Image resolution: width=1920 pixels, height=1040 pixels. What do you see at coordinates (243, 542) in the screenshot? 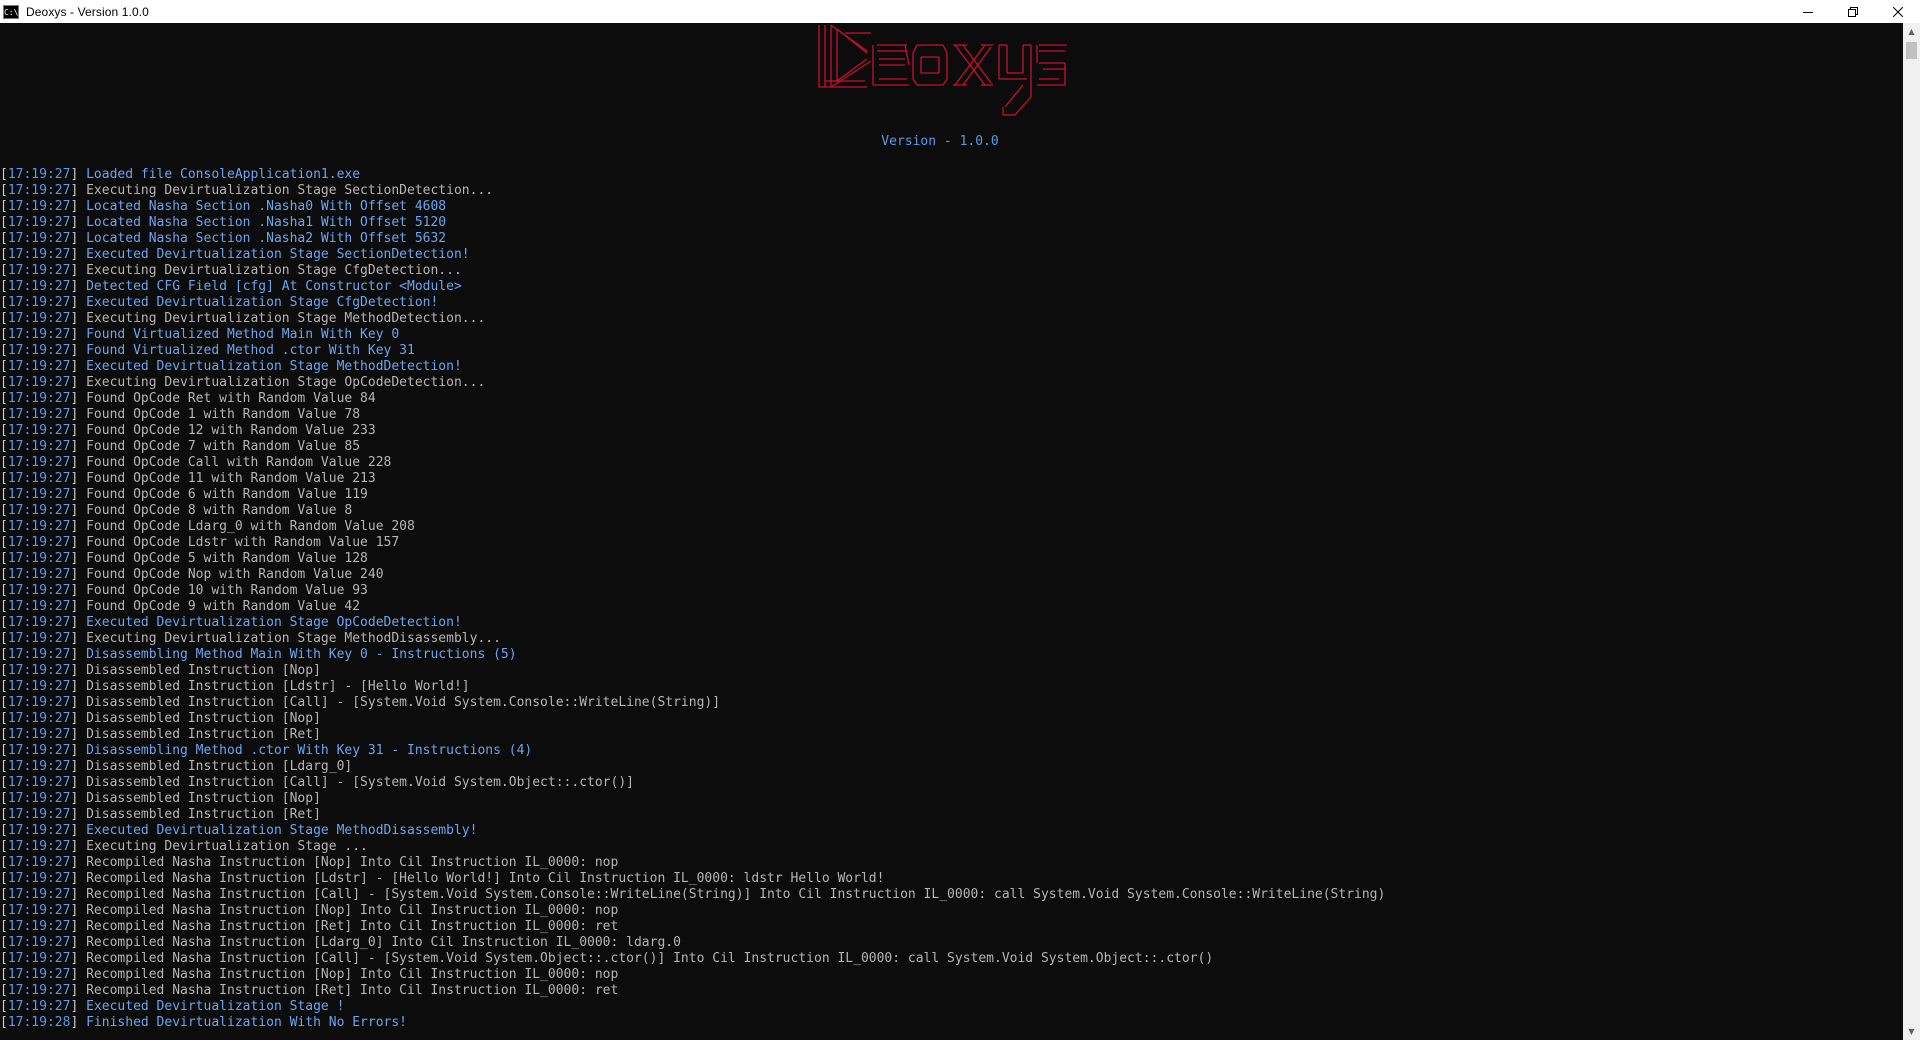
I see `log-message: Found OpCode Ldstr with Random Value 157` at bounding box center [243, 542].